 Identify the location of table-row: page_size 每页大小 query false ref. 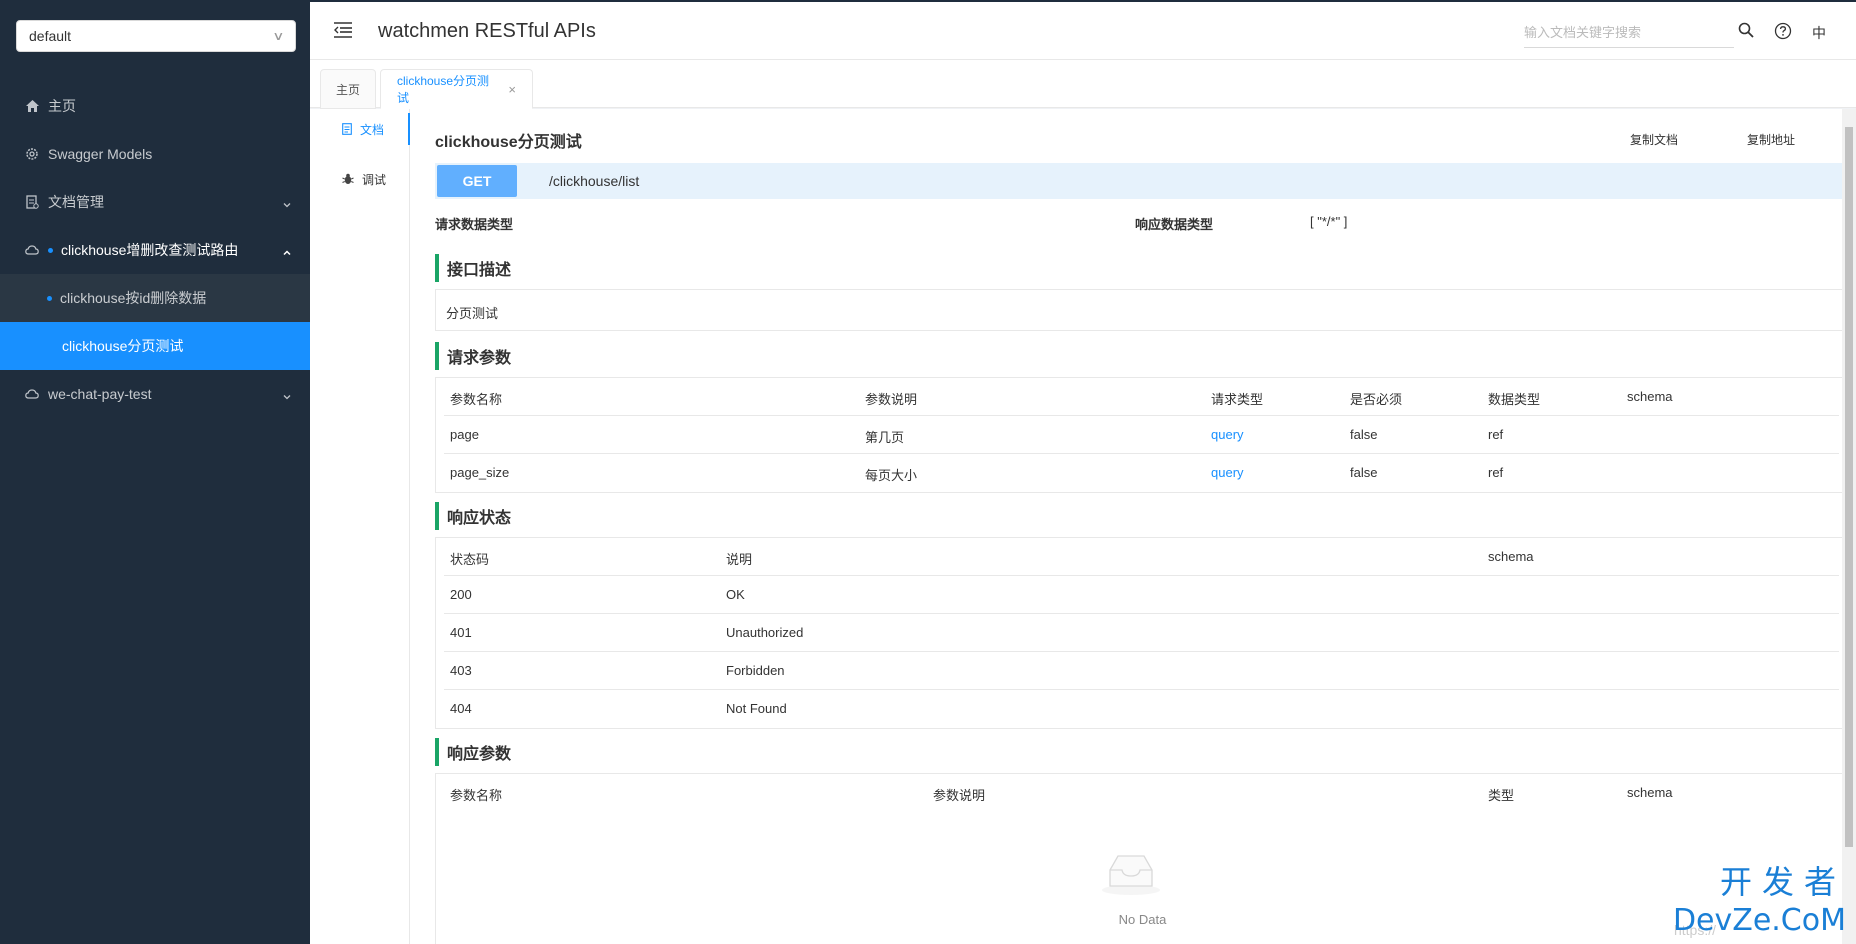
(1141, 473).